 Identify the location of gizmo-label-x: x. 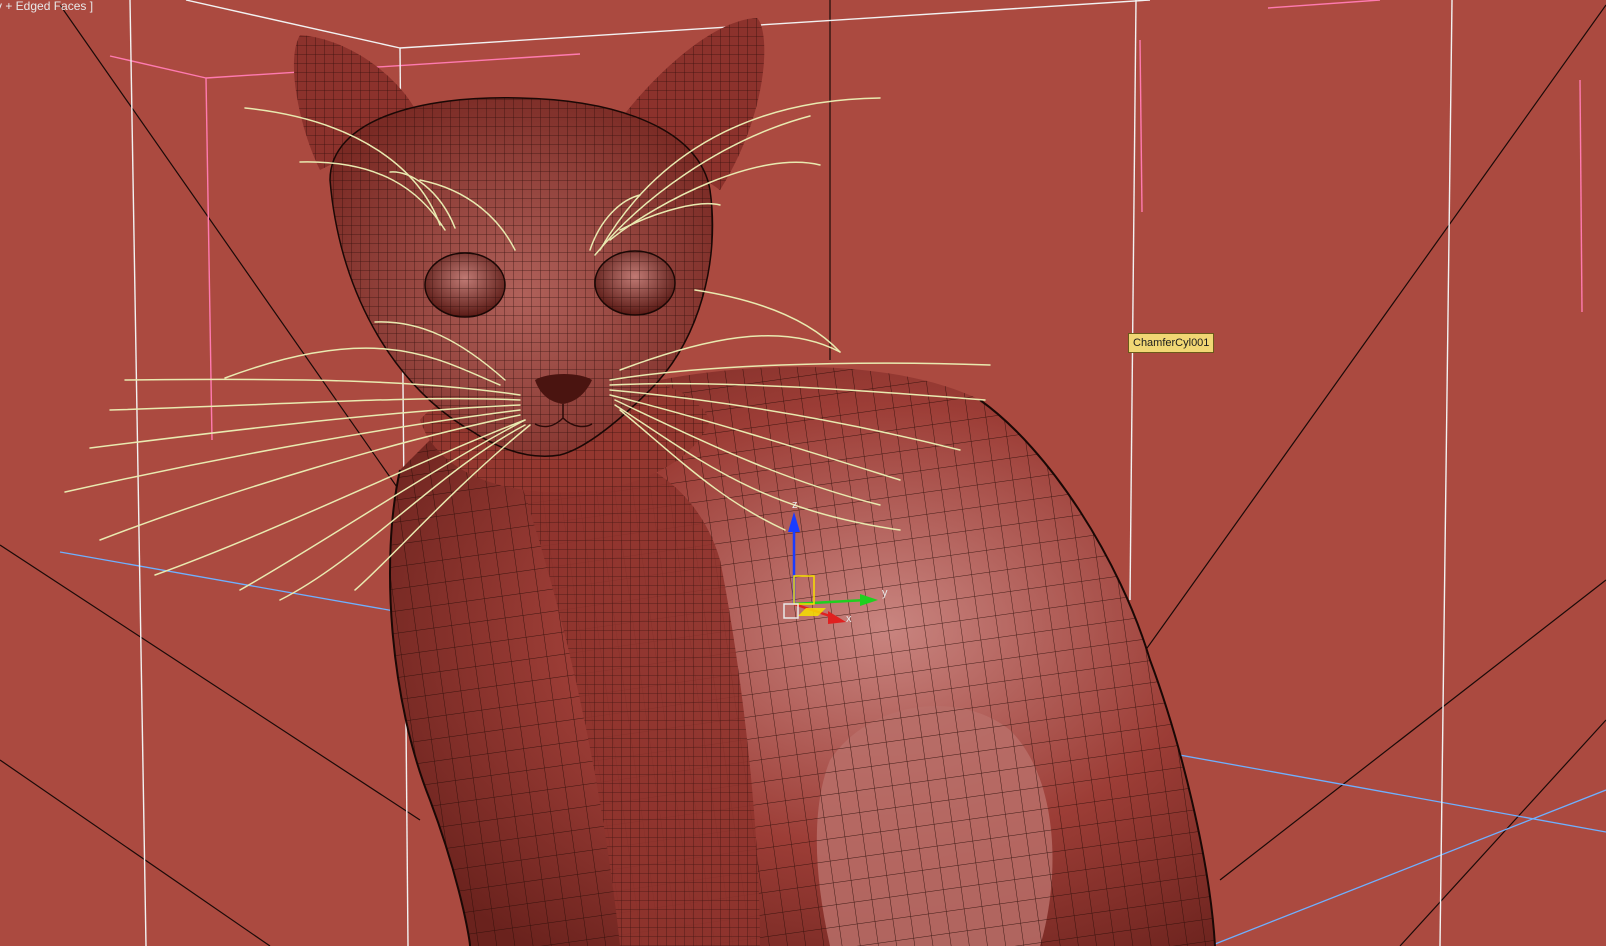
(849, 619).